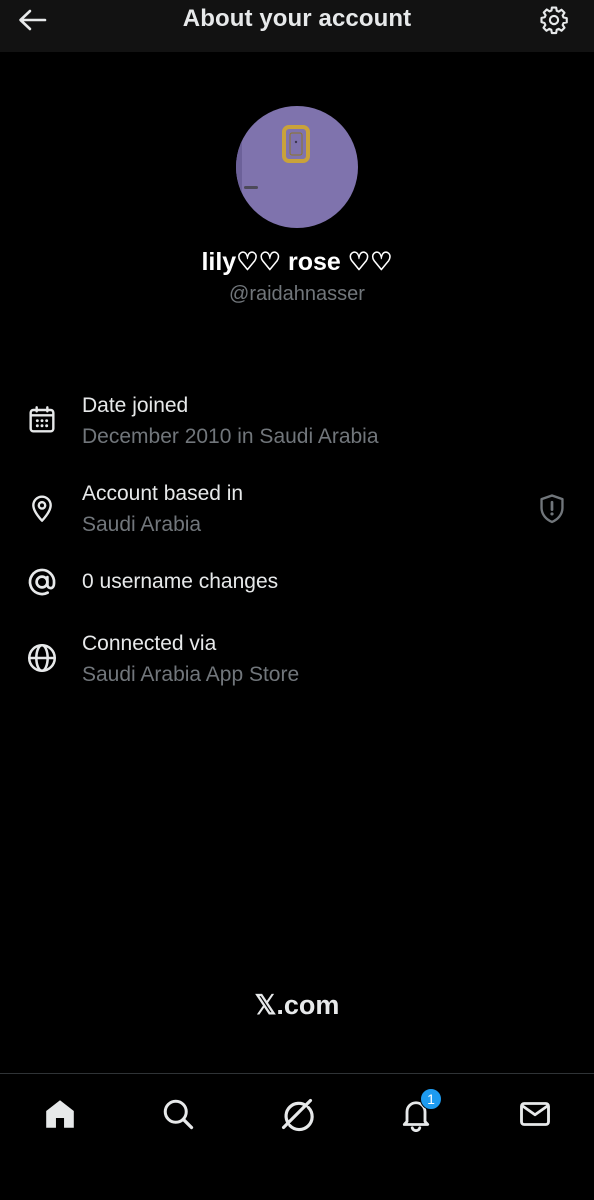  I want to click on location-pin-icon, so click(42, 508).